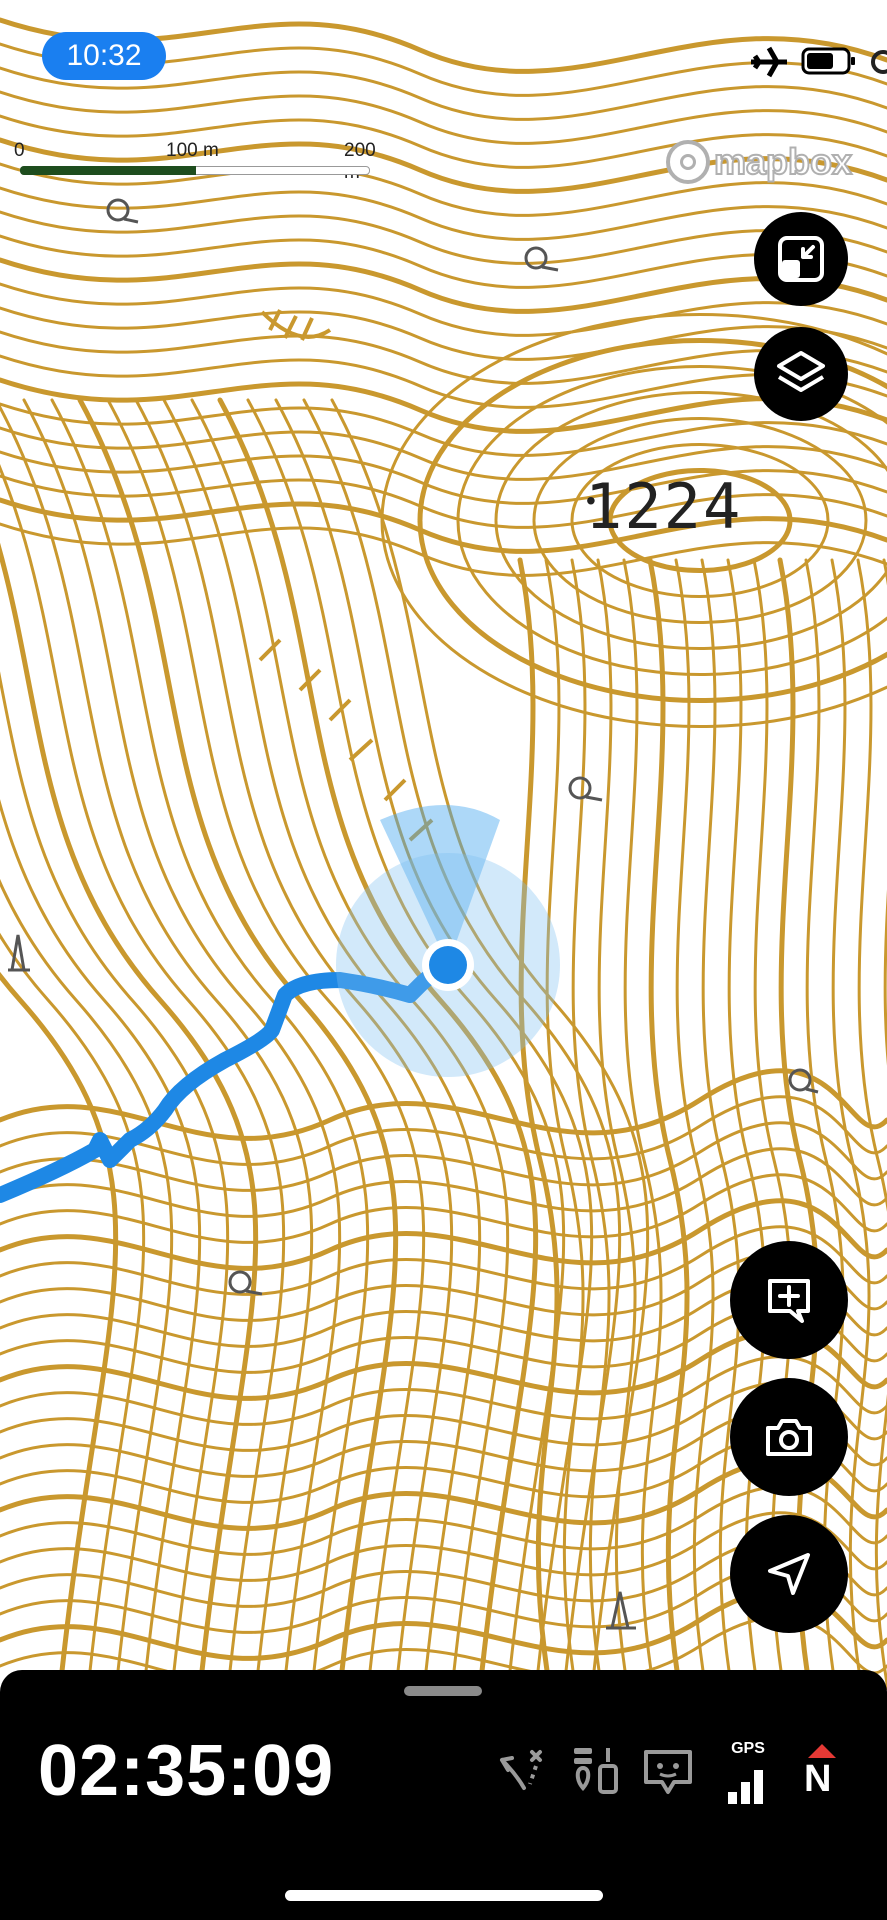 This screenshot has width=887, height=1920. I want to click on layers-button, so click(801, 374).